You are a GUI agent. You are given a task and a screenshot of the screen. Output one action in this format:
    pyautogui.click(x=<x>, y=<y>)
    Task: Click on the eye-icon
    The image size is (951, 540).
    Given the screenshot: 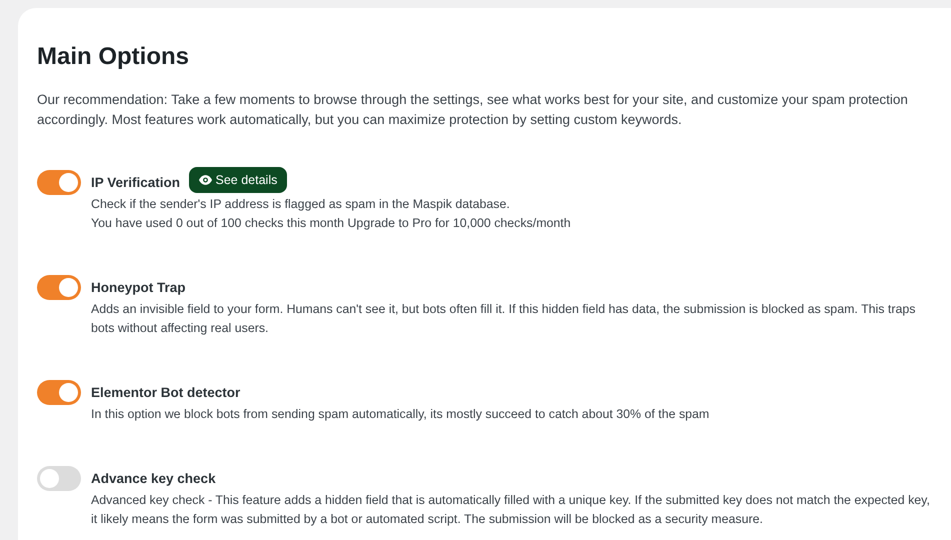 What is the action you would take?
    pyautogui.click(x=205, y=179)
    